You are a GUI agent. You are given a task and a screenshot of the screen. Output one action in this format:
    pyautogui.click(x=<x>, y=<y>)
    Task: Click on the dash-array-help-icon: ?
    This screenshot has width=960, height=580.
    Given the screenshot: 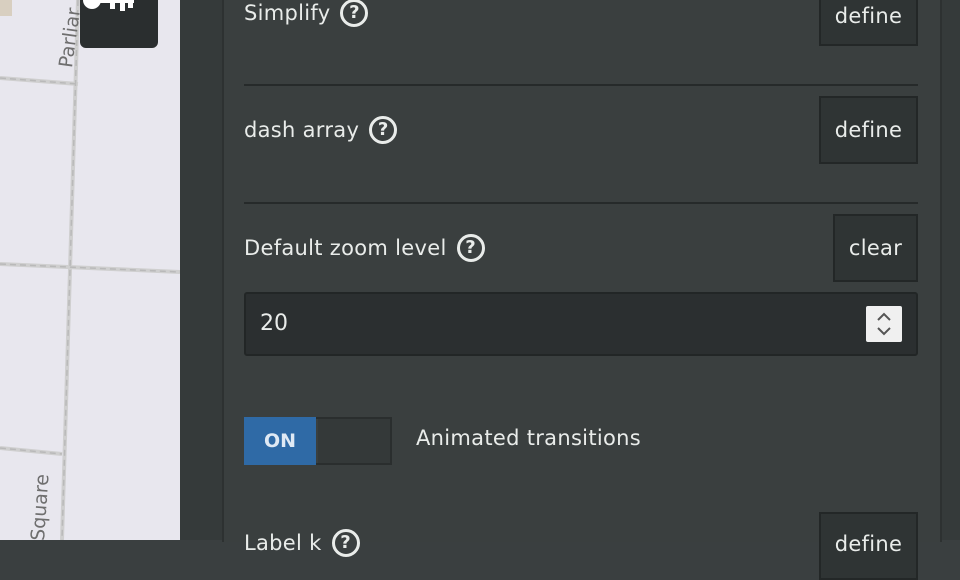 What is the action you would take?
    pyautogui.click(x=383, y=130)
    